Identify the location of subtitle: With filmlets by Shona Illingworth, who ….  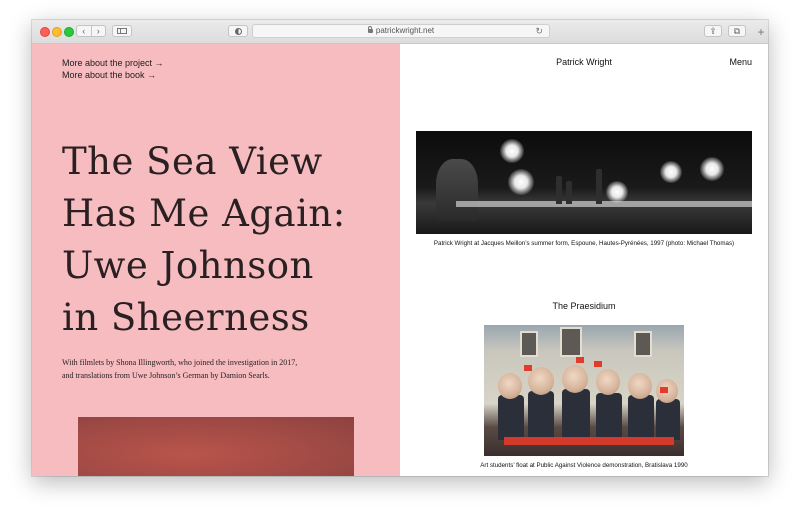
(212, 369).